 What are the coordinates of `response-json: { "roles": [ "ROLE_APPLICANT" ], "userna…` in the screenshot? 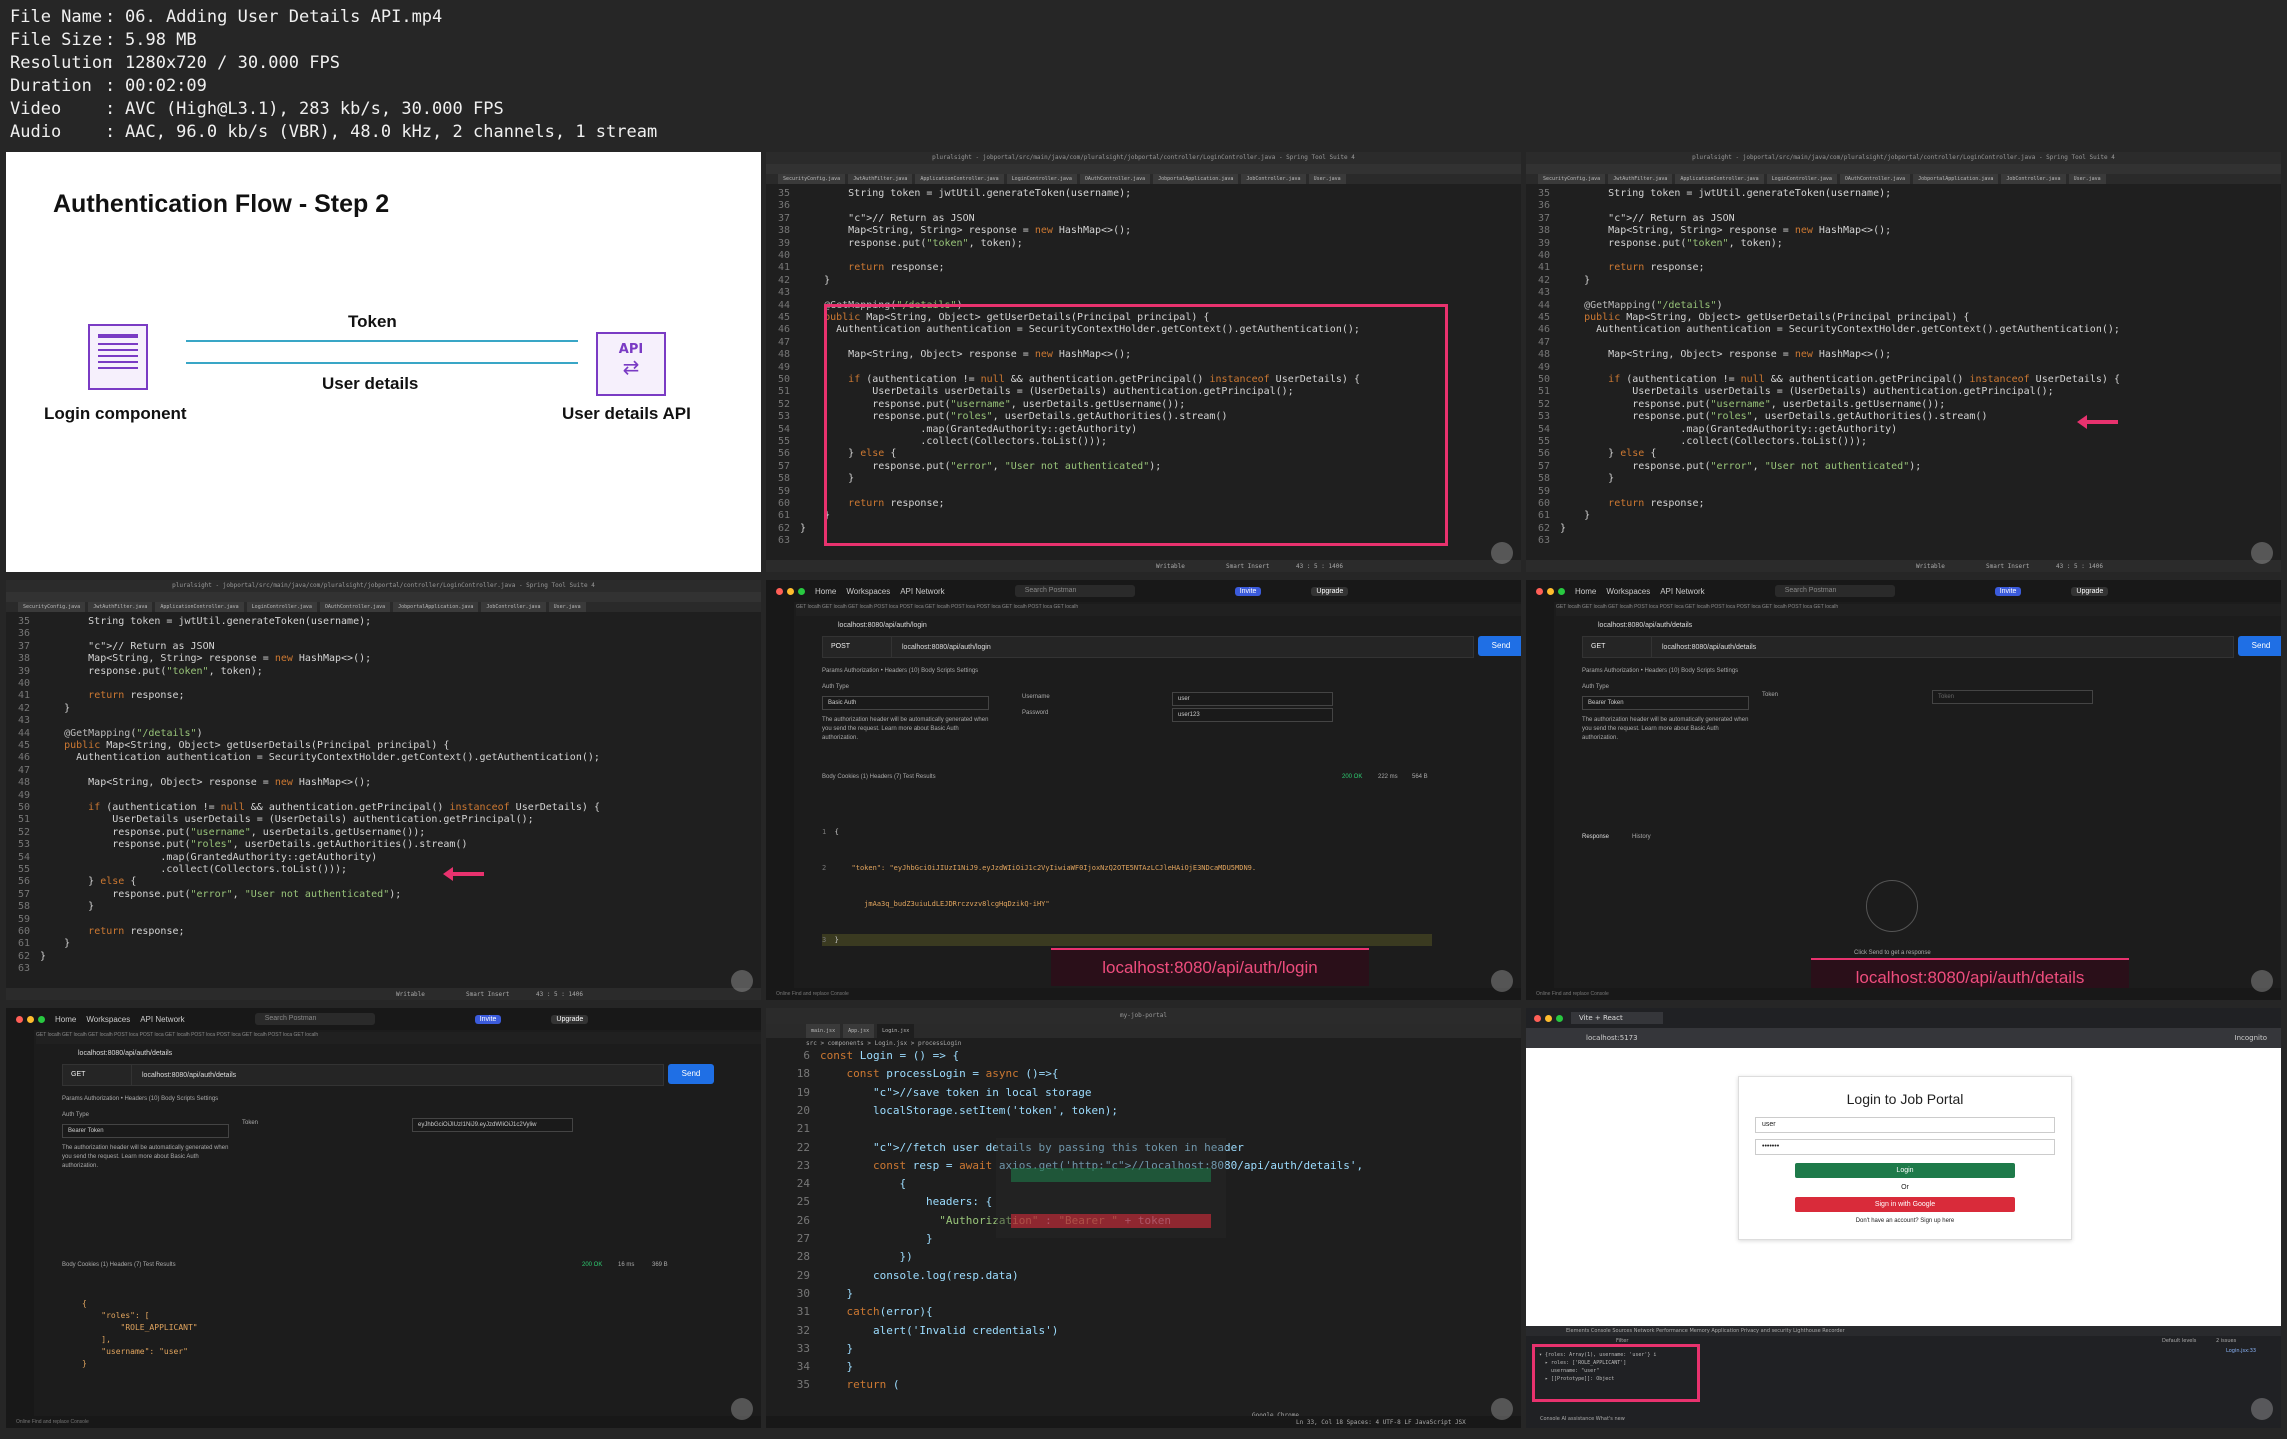 It's located at (140, 1334).